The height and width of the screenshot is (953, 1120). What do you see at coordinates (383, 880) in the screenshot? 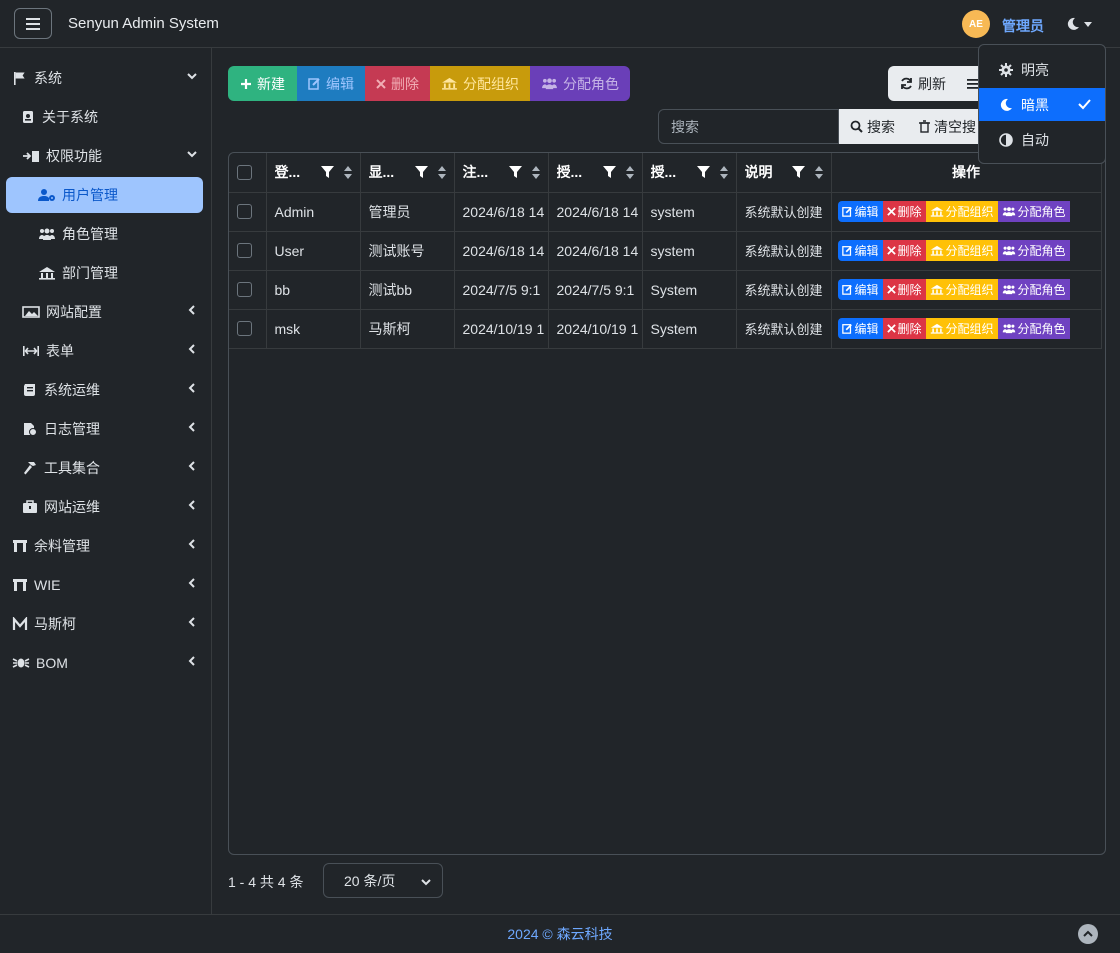
I see `page-size-select: 20 条/页` at bounding box center [383, 880].